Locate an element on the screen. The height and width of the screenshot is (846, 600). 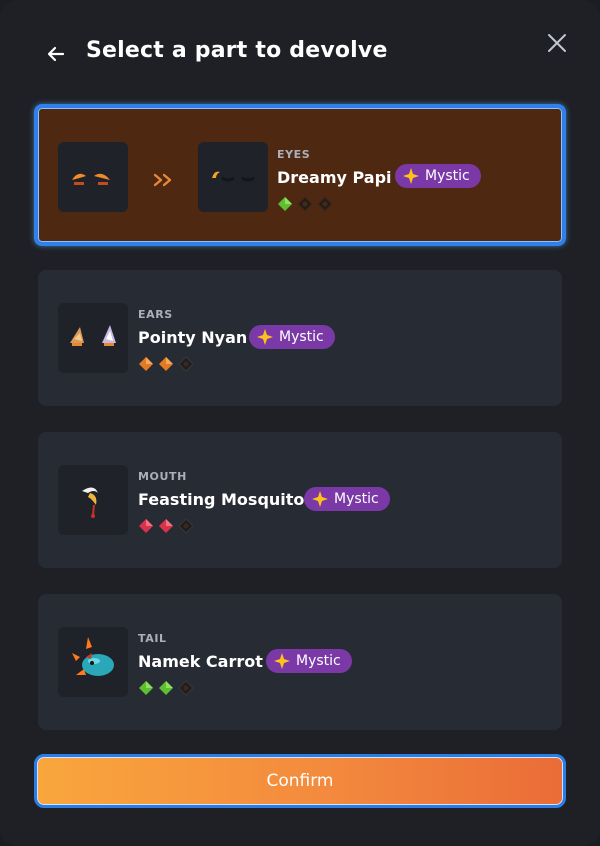
part-card-mouth: MOUTH Feasting Mosquito Mystic is located at coordinates (300, 500).